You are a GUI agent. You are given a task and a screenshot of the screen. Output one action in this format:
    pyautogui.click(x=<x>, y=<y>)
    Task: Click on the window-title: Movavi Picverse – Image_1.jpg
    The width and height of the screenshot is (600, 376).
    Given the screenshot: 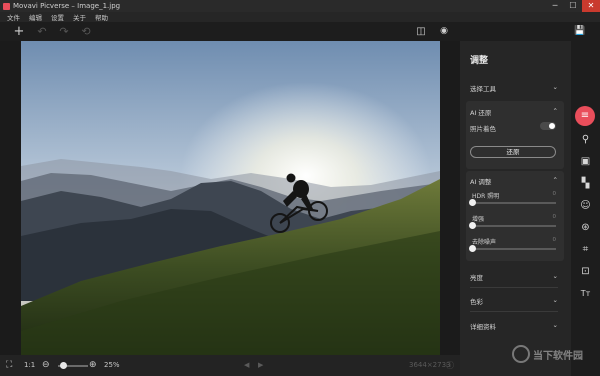 What is the action you would take?
    pyautogui.click(x=67, y=6)
    